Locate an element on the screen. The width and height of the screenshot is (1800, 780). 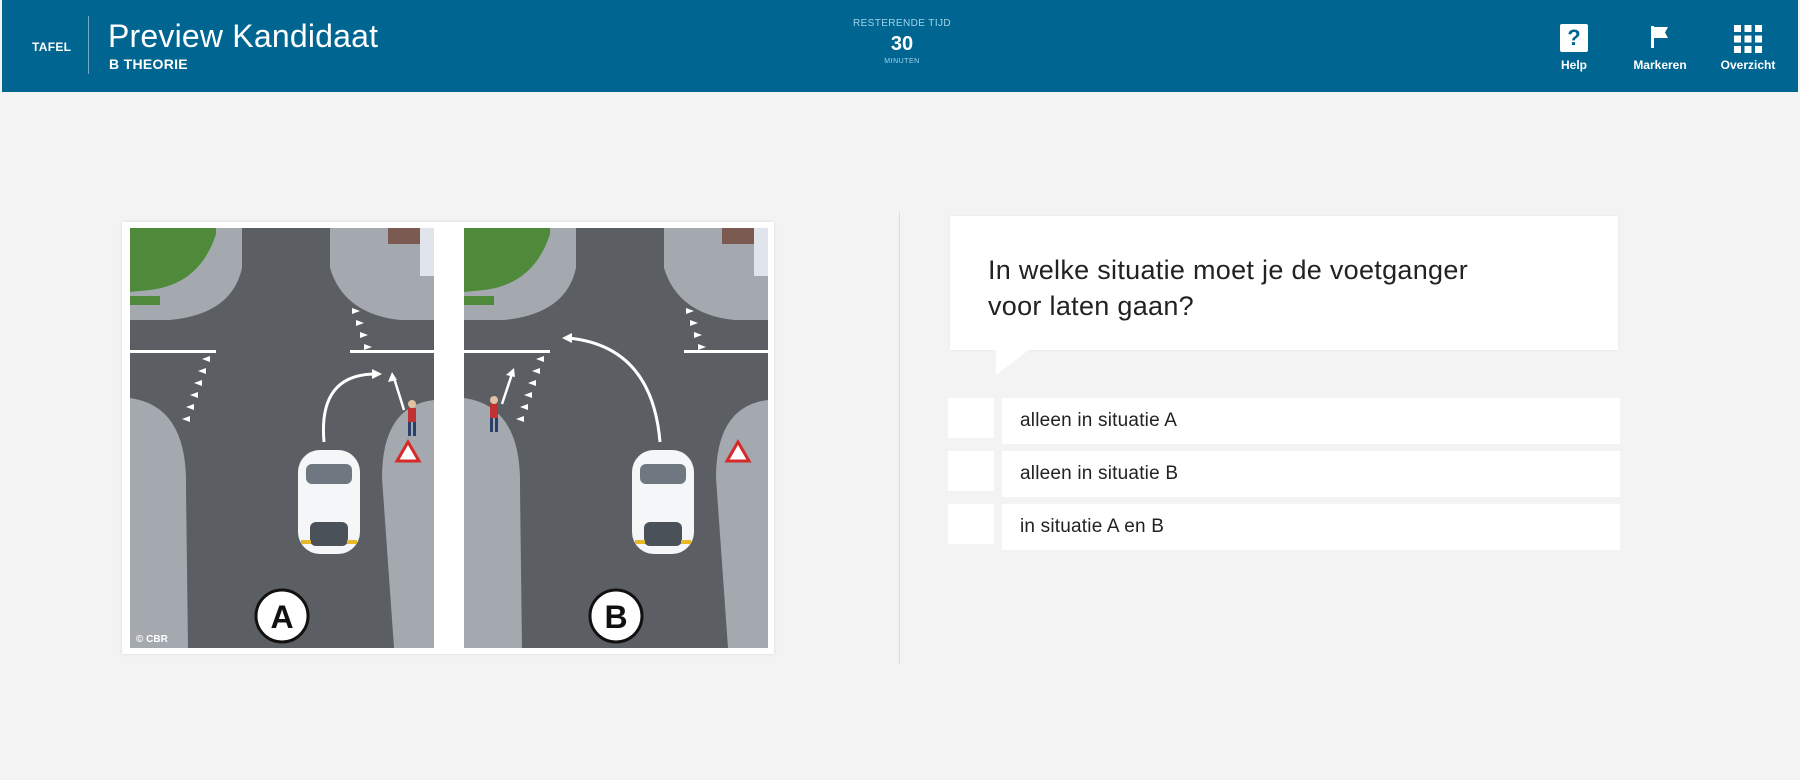
header-divider is located at coordinates (88, 45).